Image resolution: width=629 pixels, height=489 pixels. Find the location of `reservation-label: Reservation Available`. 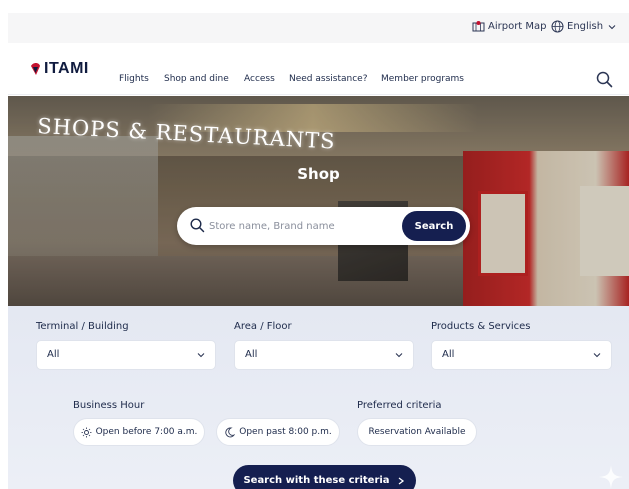

reservation-label: Reservation Available is located at coordinates (417, 432).